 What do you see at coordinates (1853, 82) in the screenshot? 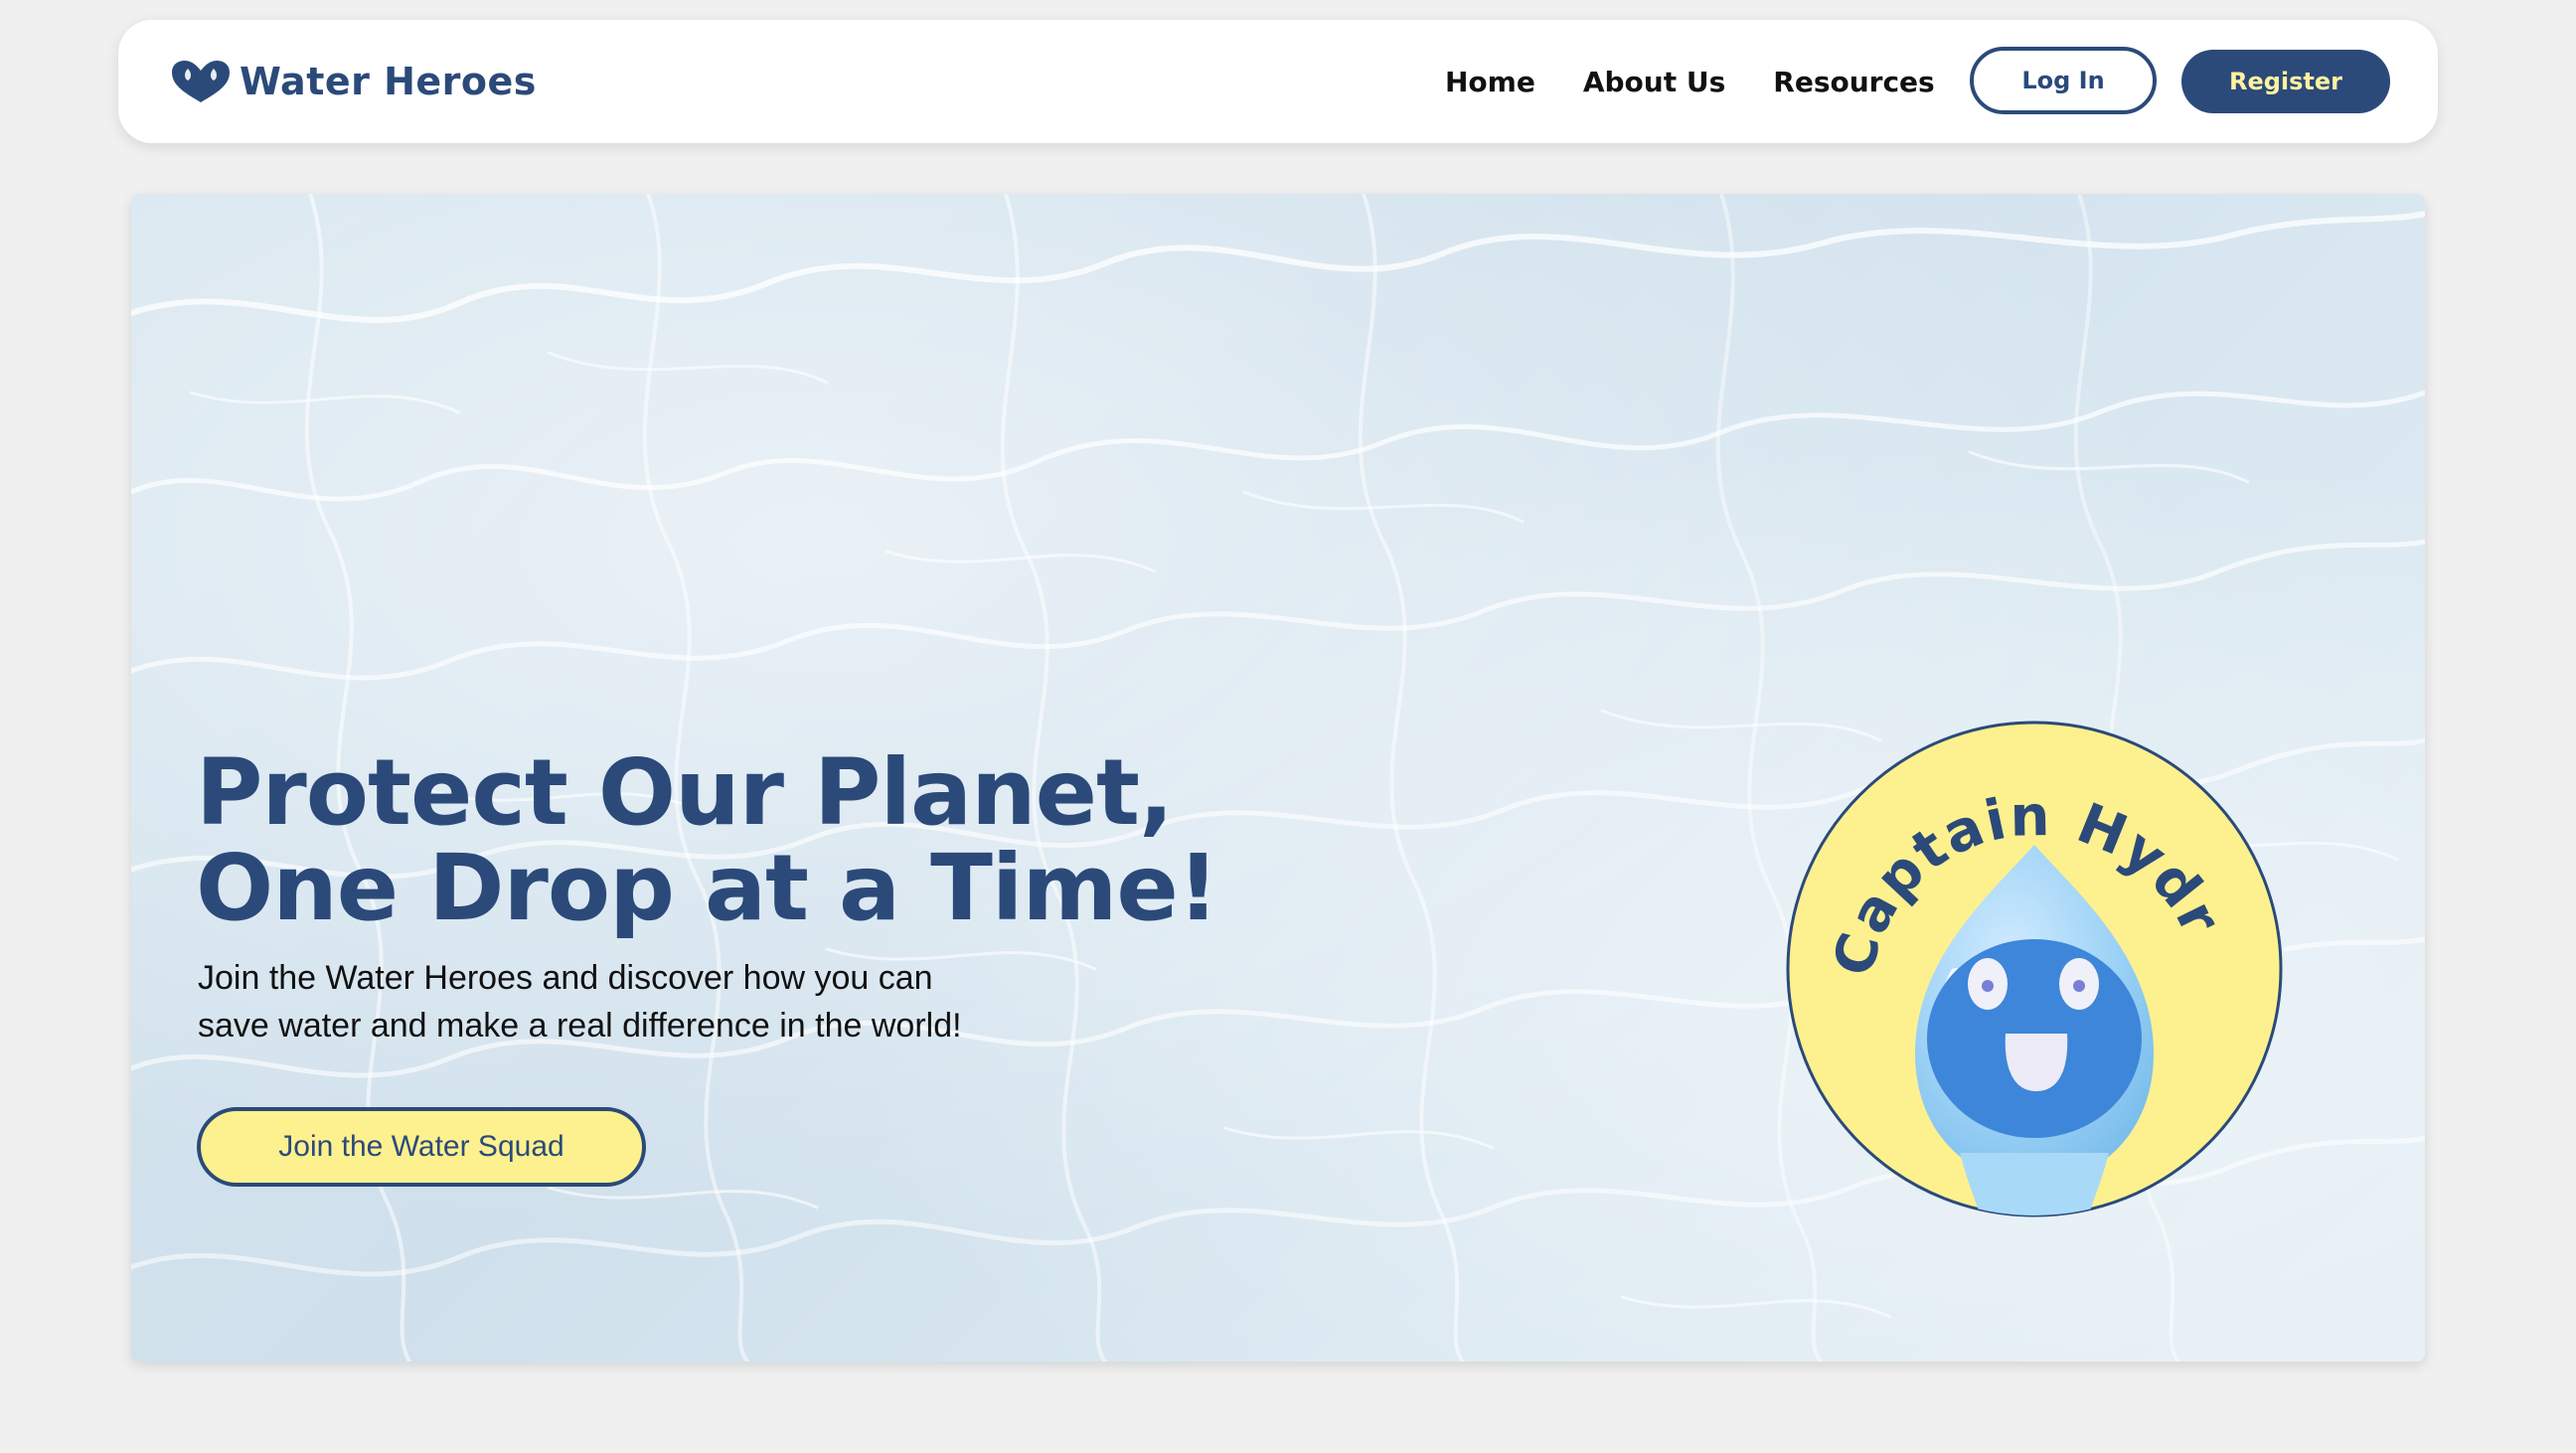
I see `nav-link-resources: Resources` at bounding box center [1853, 82].